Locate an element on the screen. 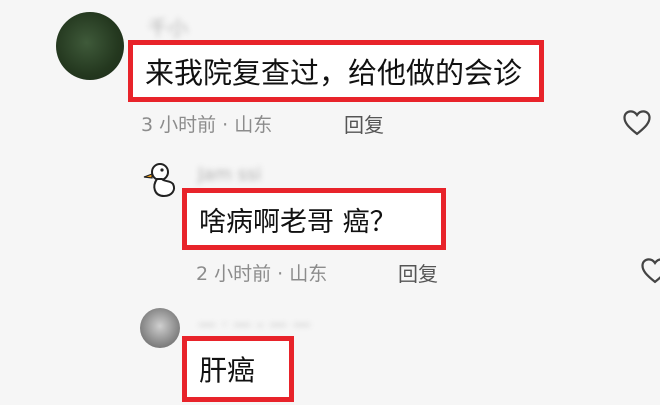 This screenshot has width=660, height=405. comment-1-username: 千小 is located at coordinates (168, 26).